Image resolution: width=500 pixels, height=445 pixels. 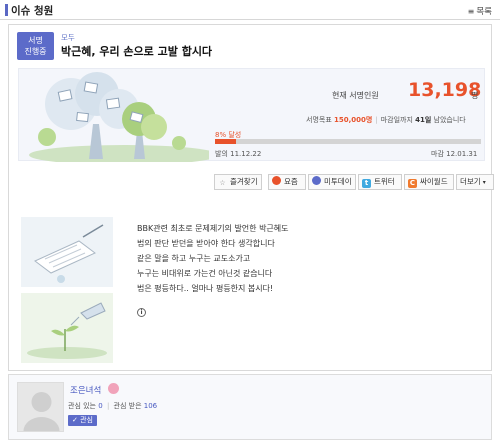 What do you see at coordinates (475, 95) in the screenshot?
I see `signers-unit: 명` at bounding box center [475, 95].